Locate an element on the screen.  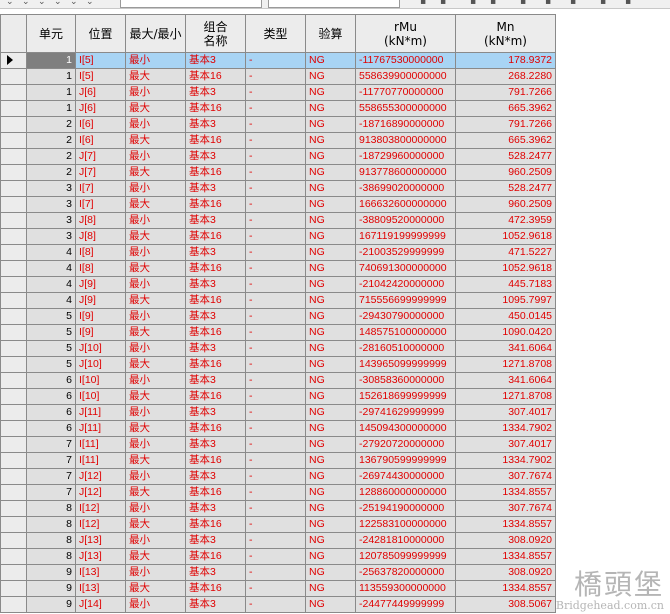
table-row: 2 J[7] 最小 基本3- NG -18729960000000 528.2477 is located at coordinates (278, 156).